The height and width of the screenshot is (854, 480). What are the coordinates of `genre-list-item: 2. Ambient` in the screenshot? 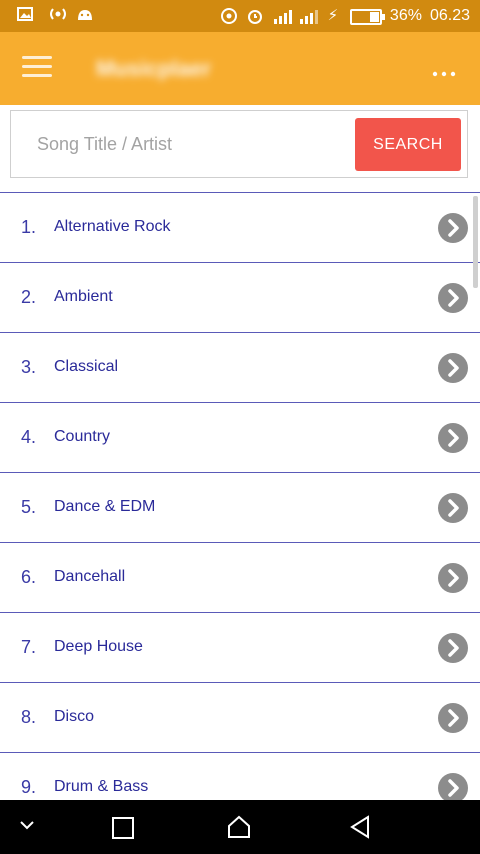 It's located at (240, 297).